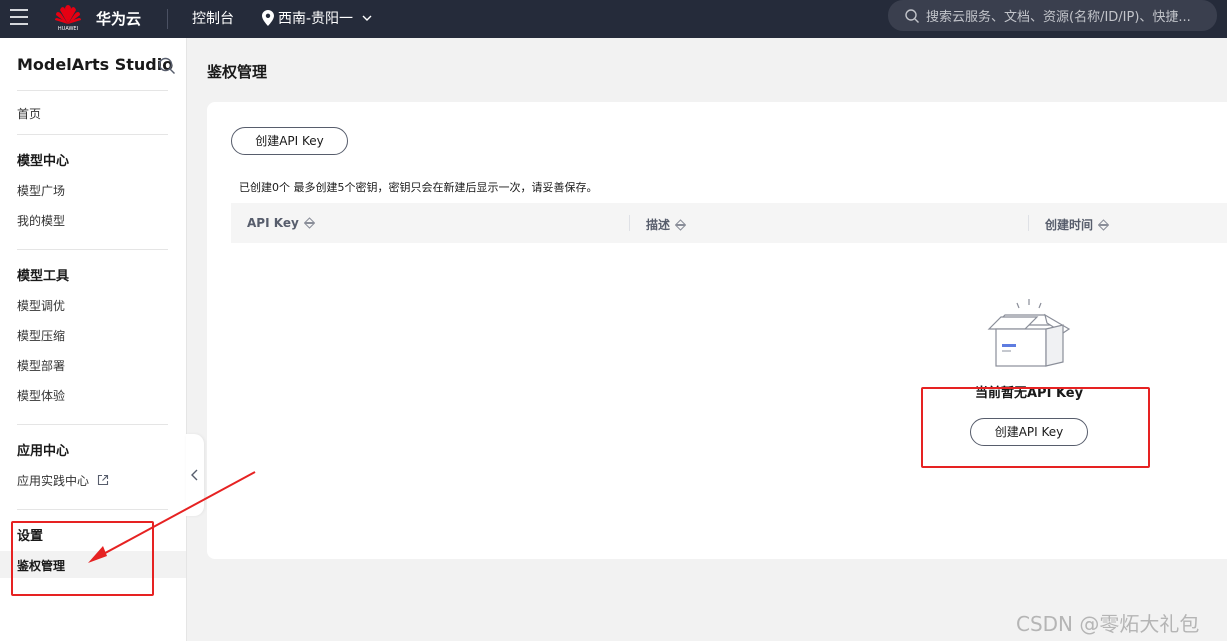  I want to click on empty-box-icon, so click(1029, 333).